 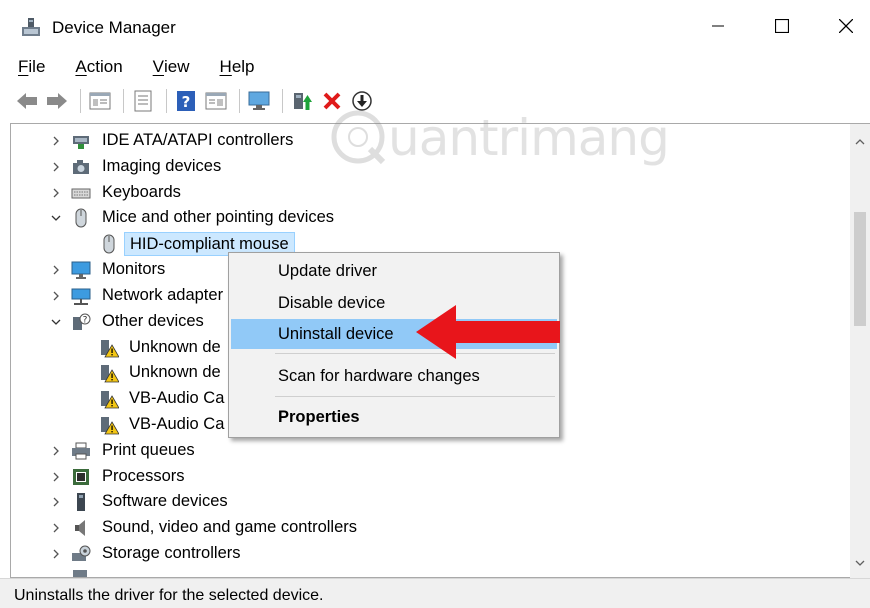 I want to click on scrollbar-thumb, so click(x=860, y=269).